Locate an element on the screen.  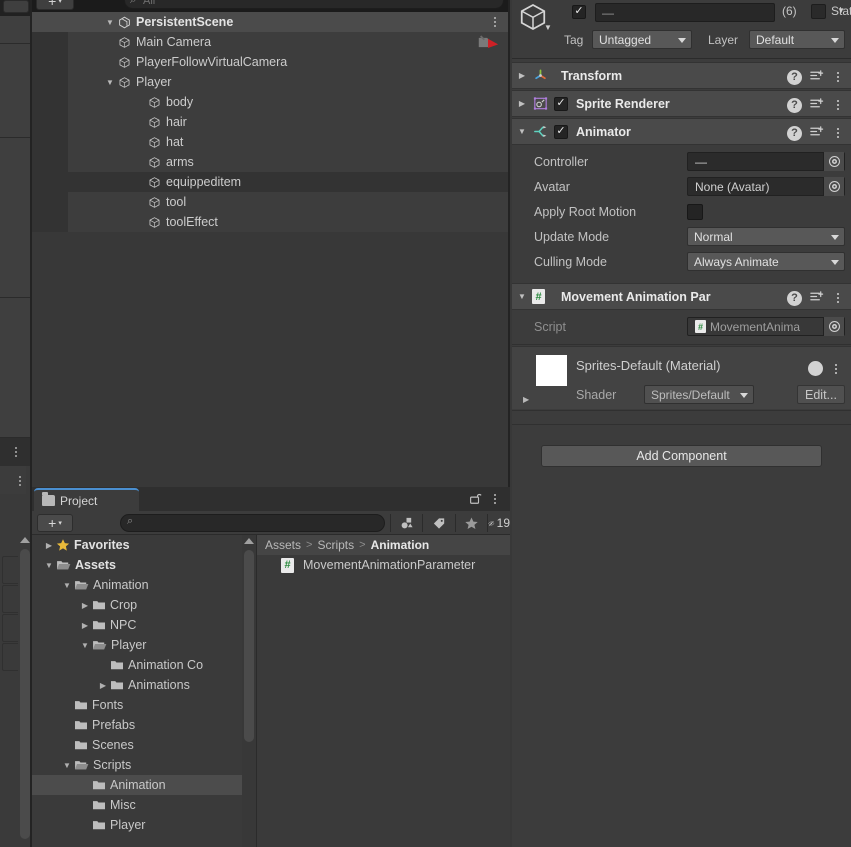
project-tree-scroll-thumb is located at coordinates (249, 646).